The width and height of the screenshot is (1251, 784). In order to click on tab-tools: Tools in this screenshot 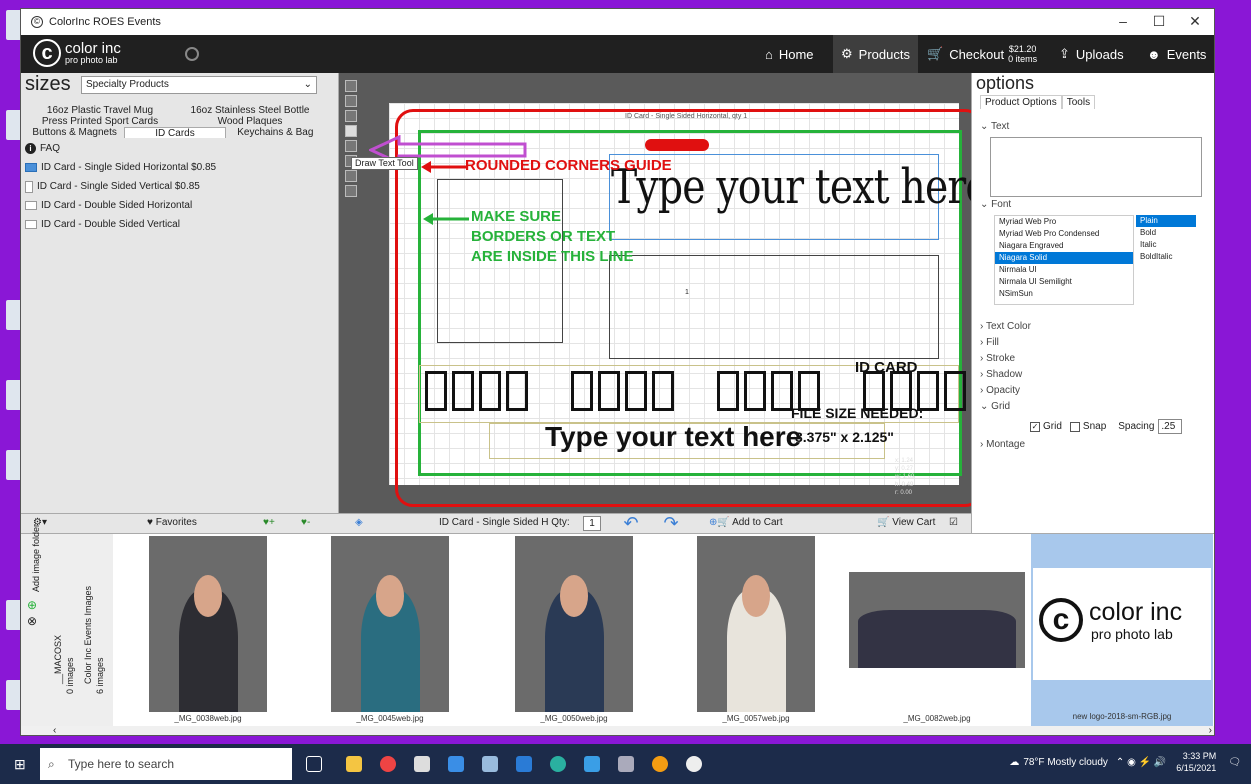, I will do `click(1078, 102)`.